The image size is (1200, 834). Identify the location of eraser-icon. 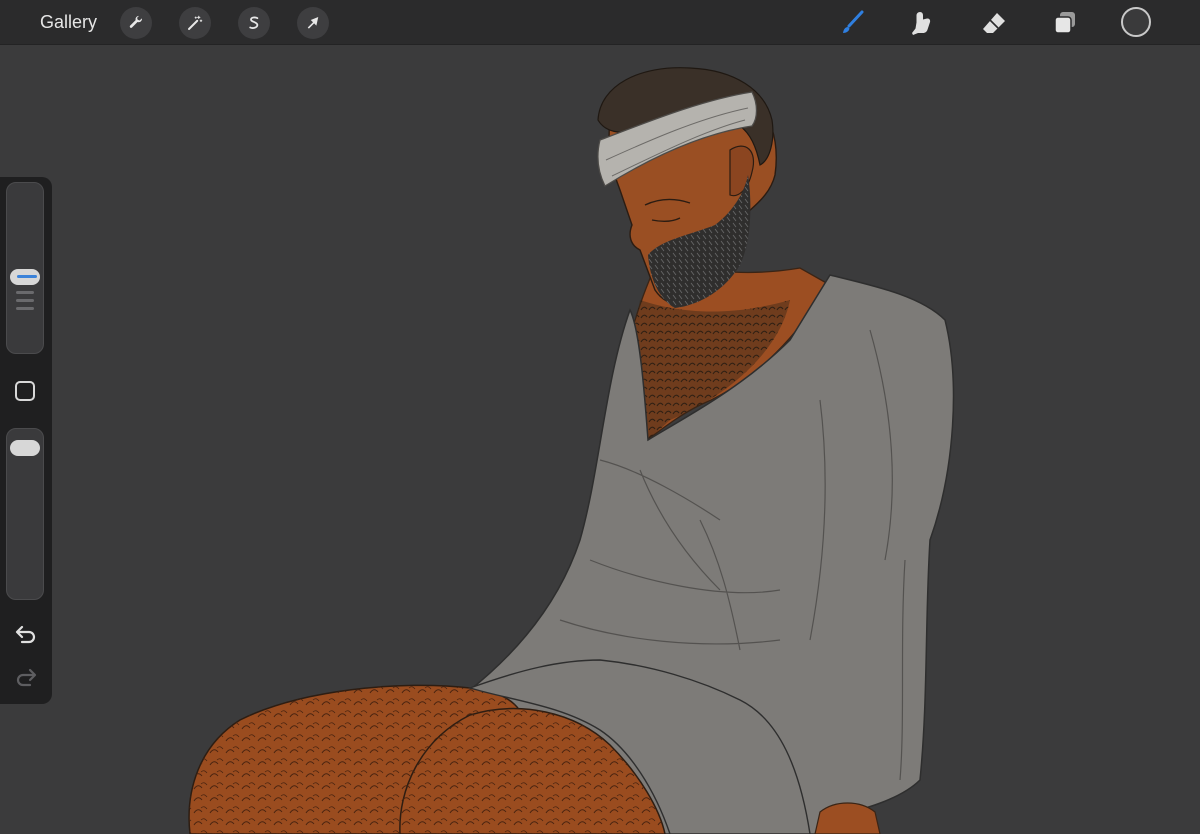
(994, 23).